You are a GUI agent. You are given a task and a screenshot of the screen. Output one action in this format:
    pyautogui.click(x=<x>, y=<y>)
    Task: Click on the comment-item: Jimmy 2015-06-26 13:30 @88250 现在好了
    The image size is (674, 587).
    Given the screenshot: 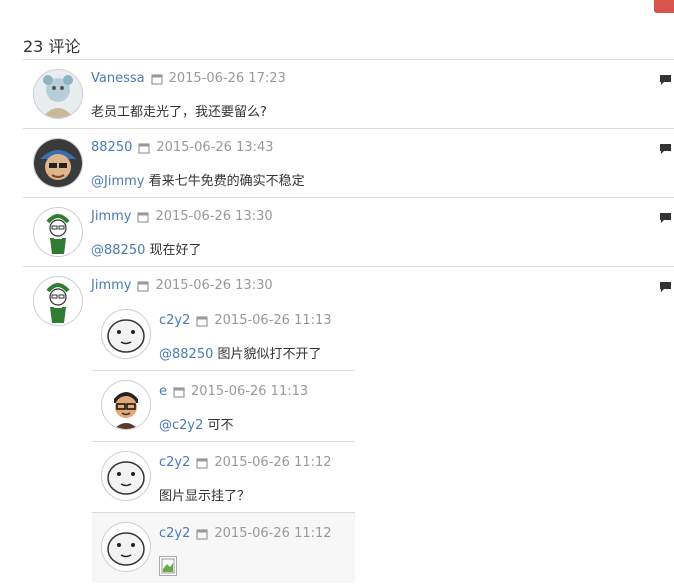 What is the action you would take?
    pyautogui.click(x=348, y=232)
    